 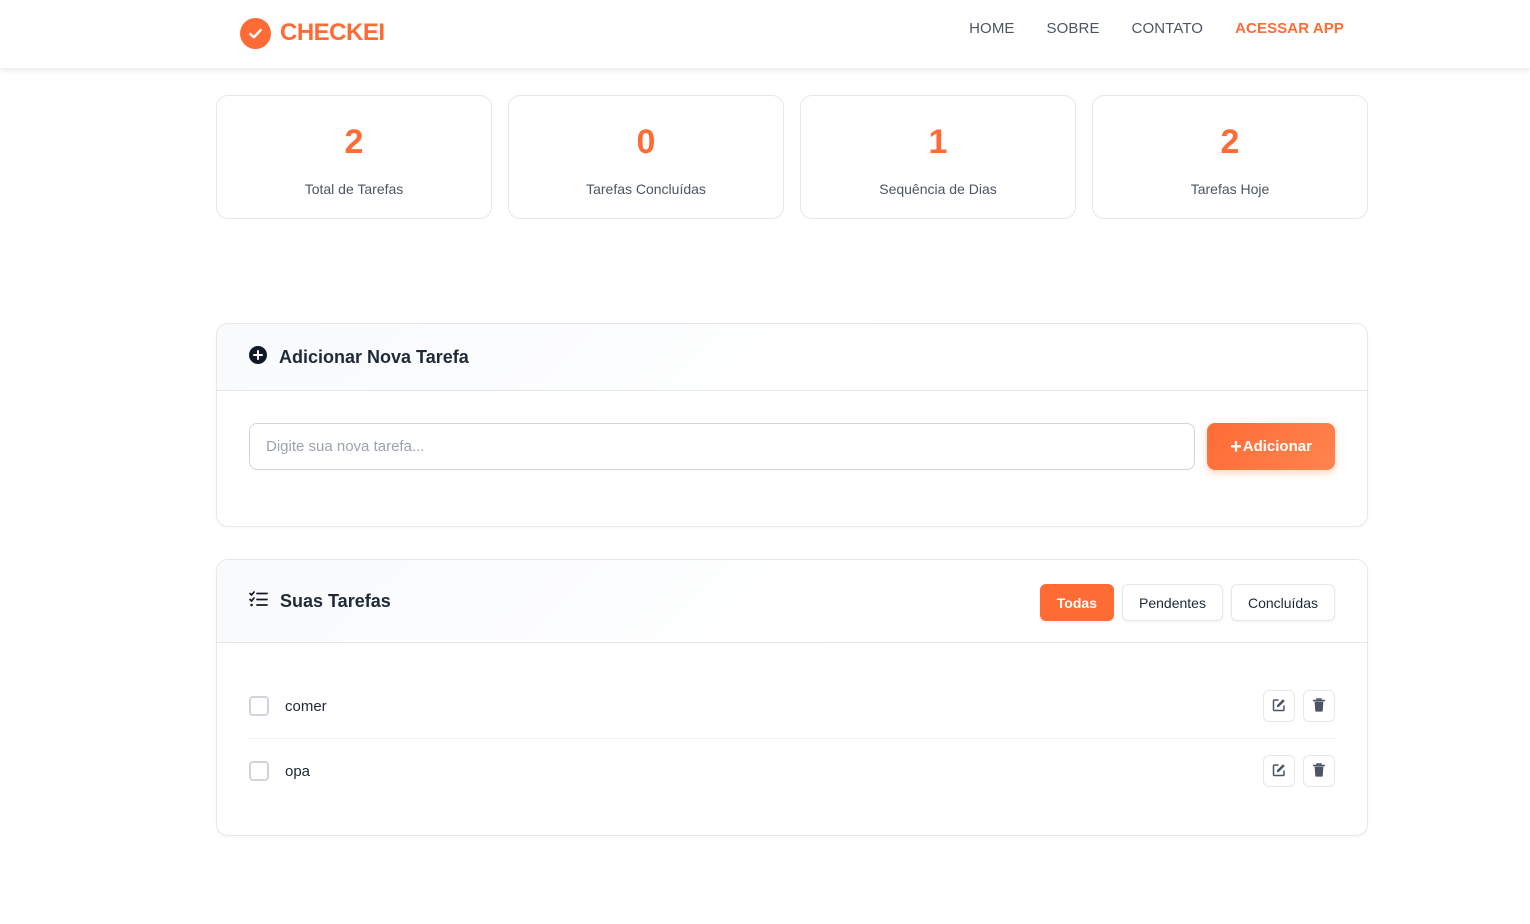 I want to click on tasks-header: Suas Tarefas Todas Pendentes Concluídas, so click(x=792, y=601).